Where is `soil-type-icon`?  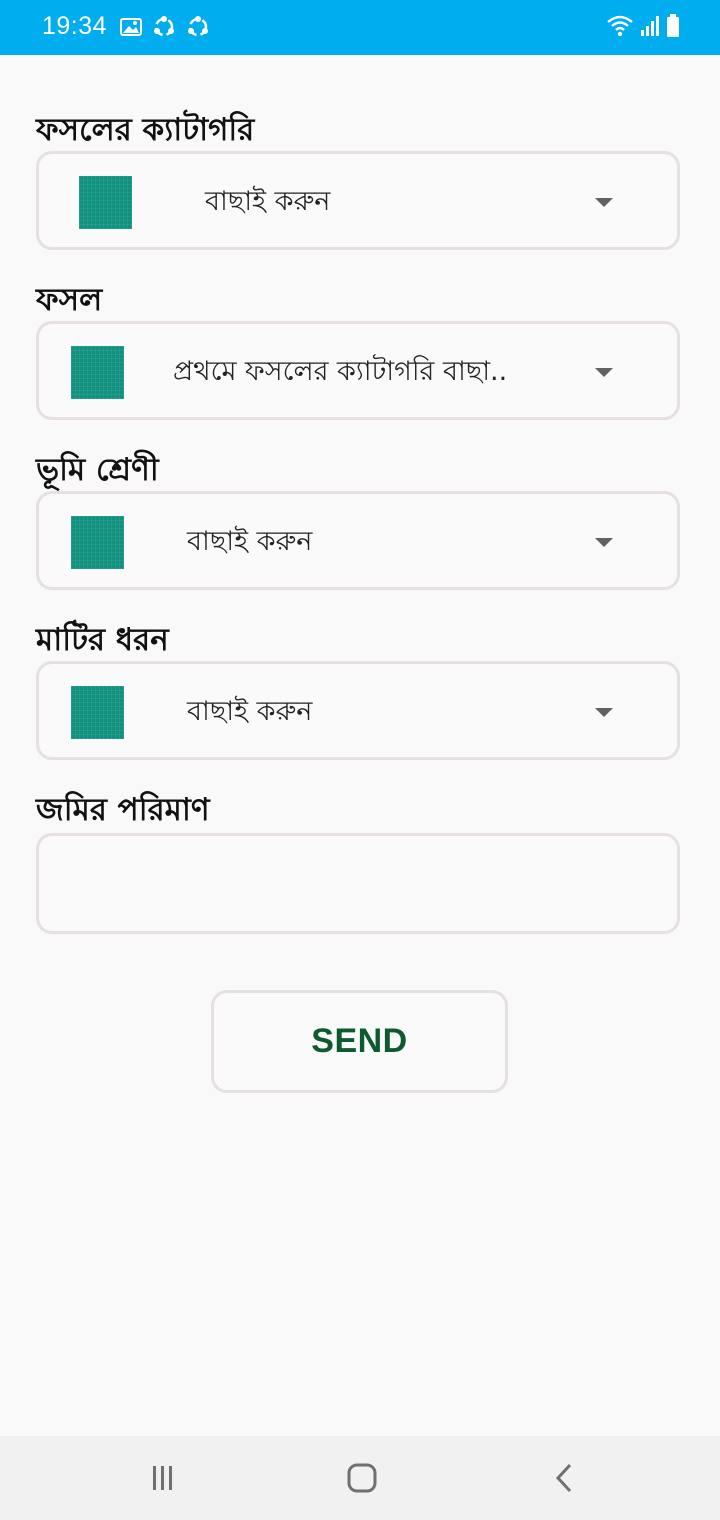
soil-type-icon is located at coordinates (97, 712).